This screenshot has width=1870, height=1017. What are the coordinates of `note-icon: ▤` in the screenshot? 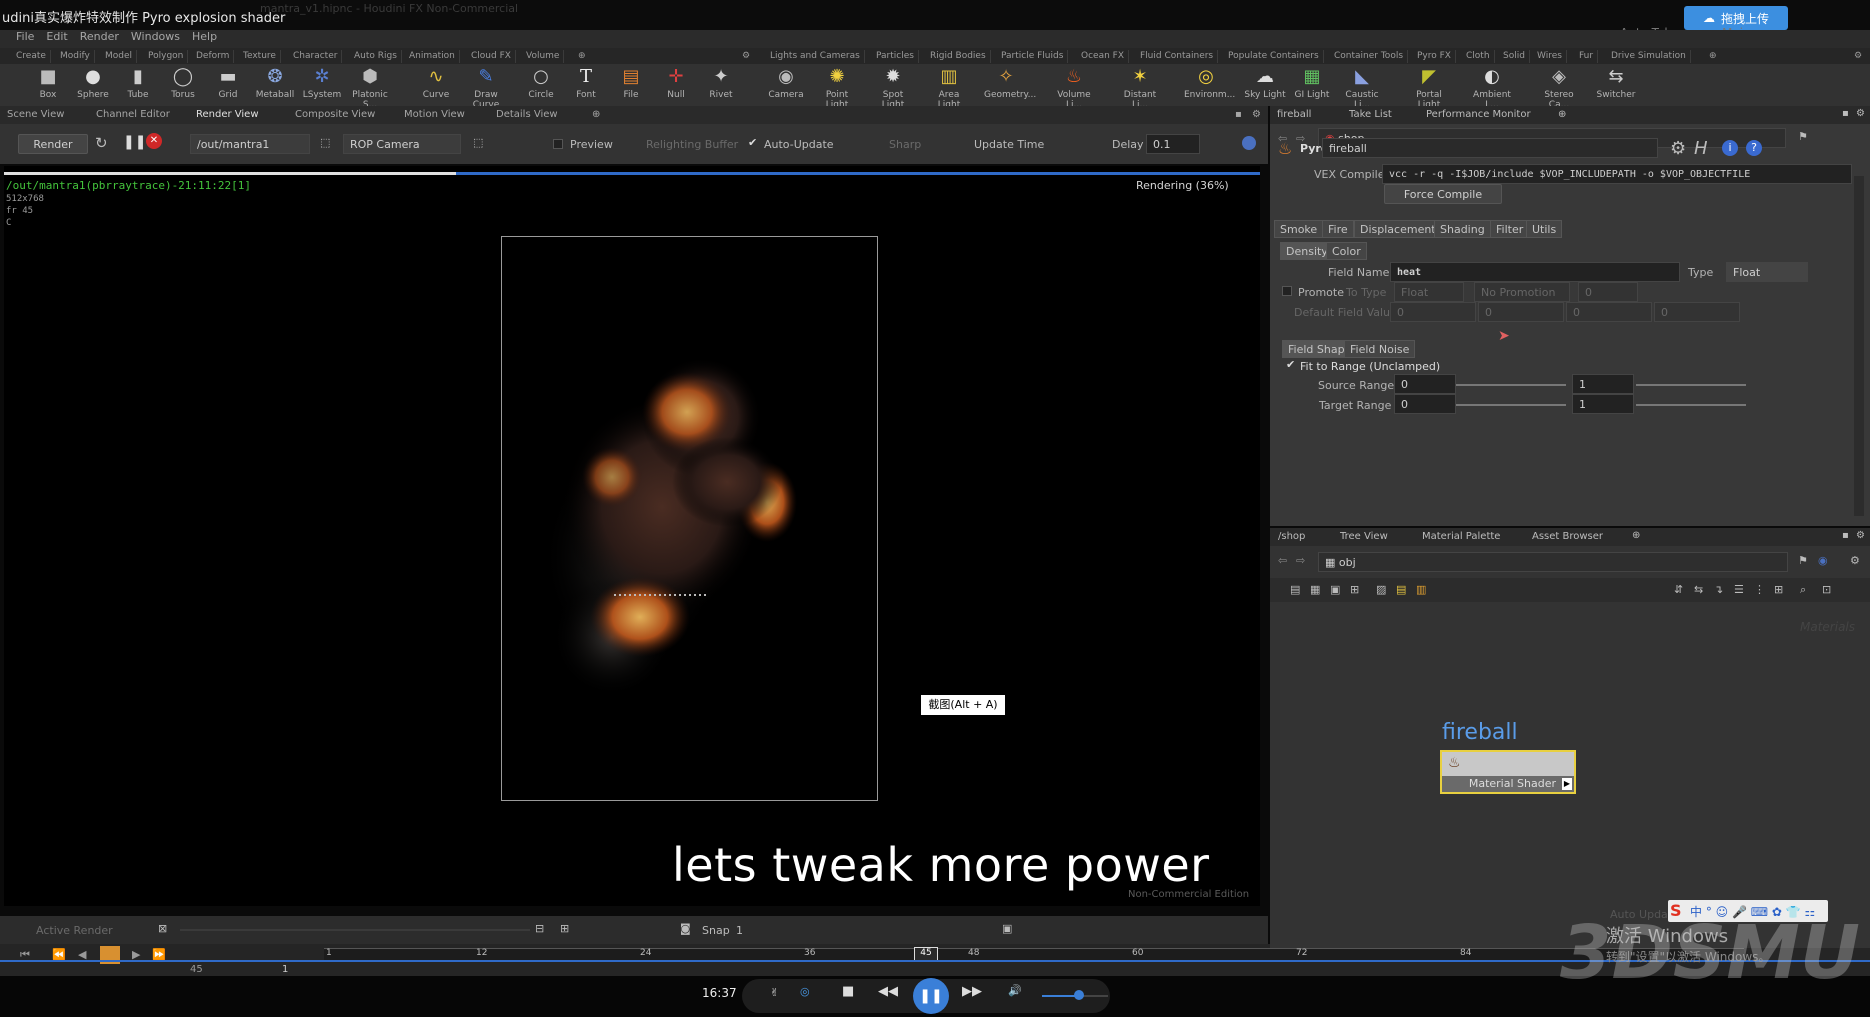 It's located at (1401, 589).